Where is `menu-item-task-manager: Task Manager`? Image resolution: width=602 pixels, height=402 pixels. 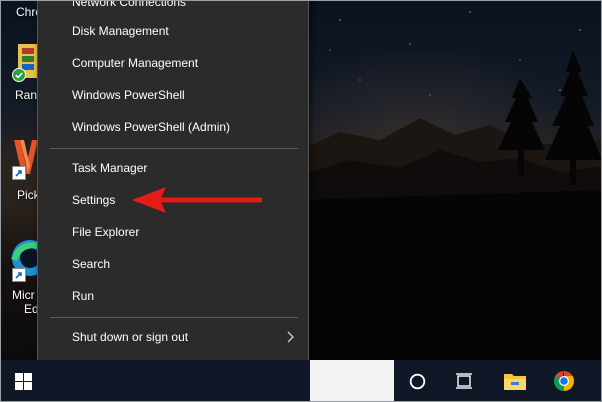
menu-item-task-manager: Task Manager is located at coordinates (173, 168).